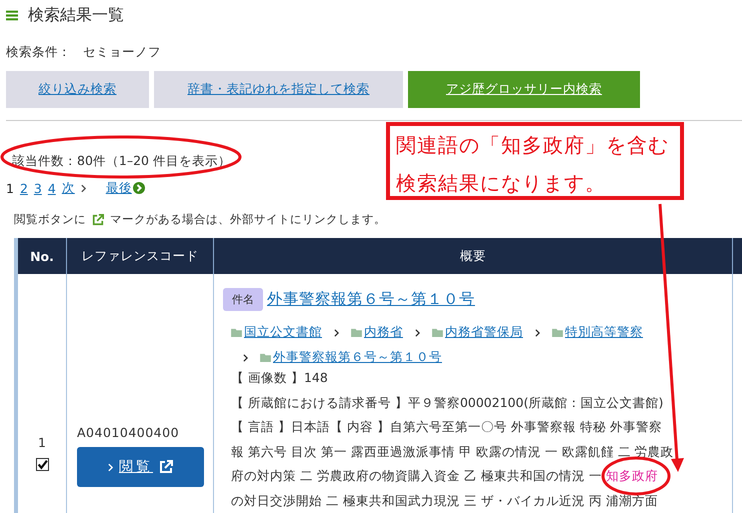 This screenshot has width=742, height=513. What do you see at coordinates (446, 426) in the screenshot?
I see `summary-text: 【 言語 】日本語【 内容 】自第六号至第一〇号 外事警察報 特秘 外事警察` at bounding box center [446, 426].